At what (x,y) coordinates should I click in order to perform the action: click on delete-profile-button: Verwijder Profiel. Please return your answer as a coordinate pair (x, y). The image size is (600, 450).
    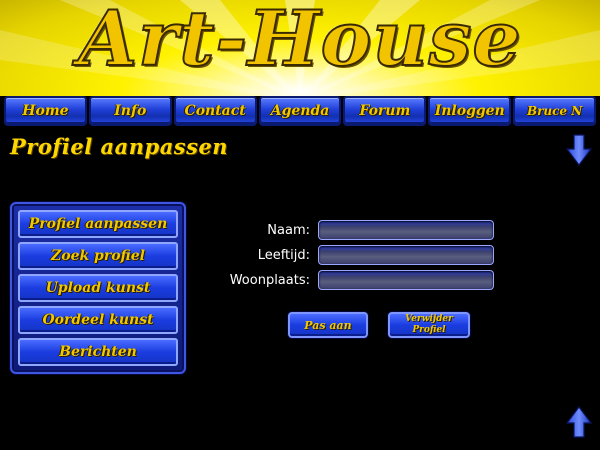
    Looking at the image, I should click on (429, 325).